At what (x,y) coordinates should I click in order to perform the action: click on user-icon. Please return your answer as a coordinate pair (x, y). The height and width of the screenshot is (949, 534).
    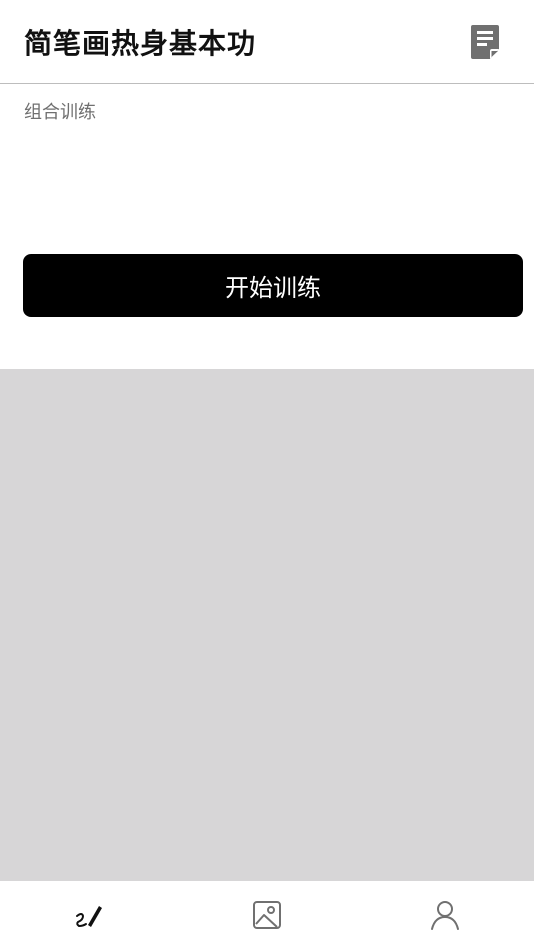
    Looking at the image, I should click on (445, 915).